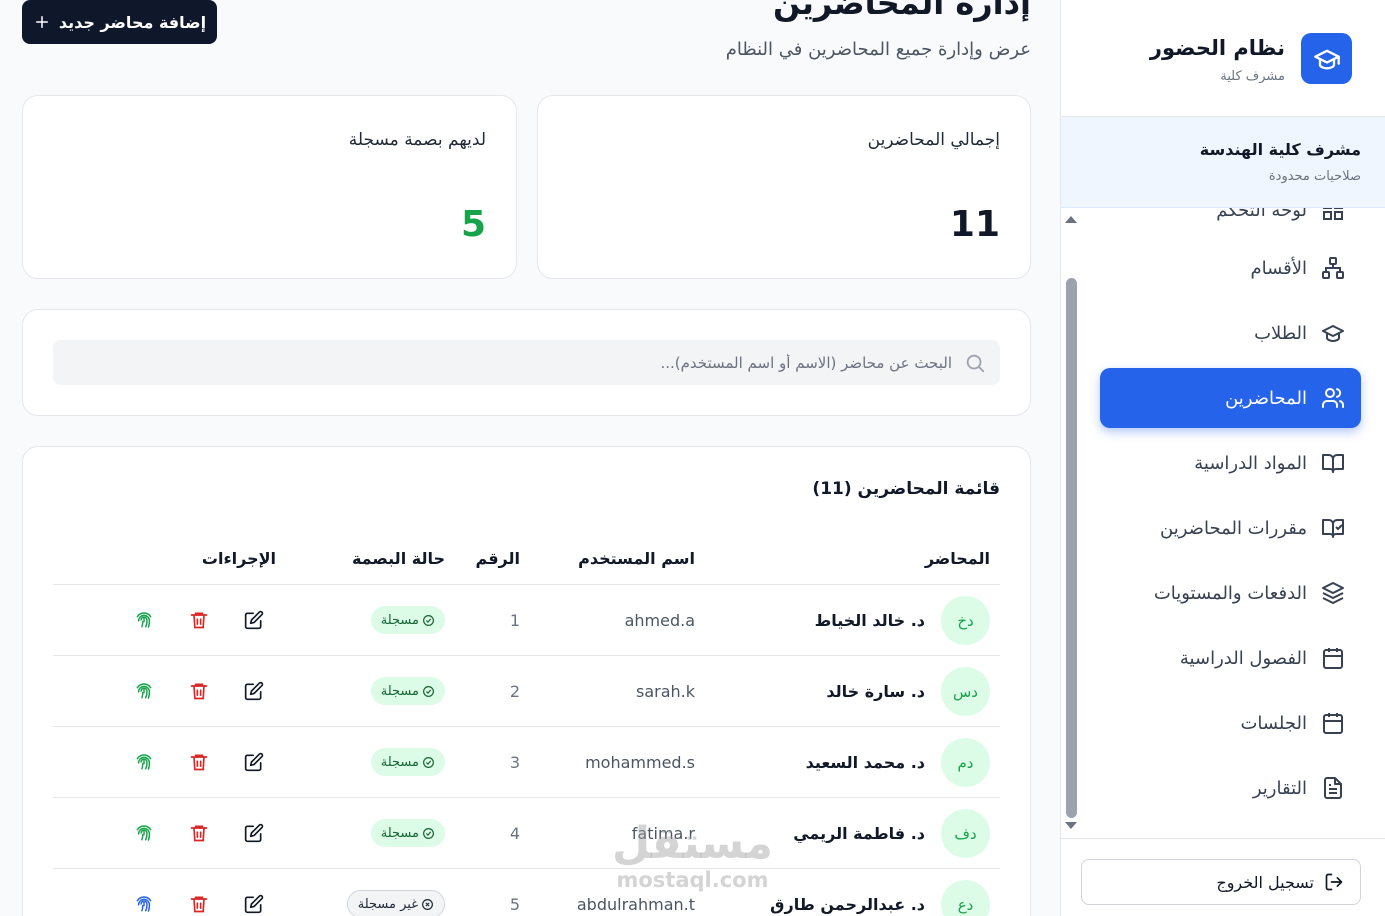 The image size is (1385, 916). I want to click on file-text-icon, so click(1333, 788).